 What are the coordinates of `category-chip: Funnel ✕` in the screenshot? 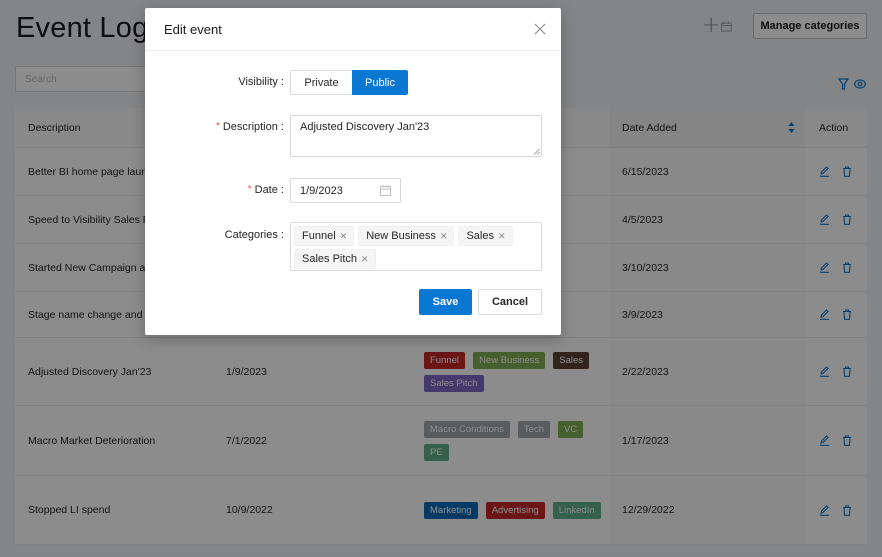 It's located at (324, 236).